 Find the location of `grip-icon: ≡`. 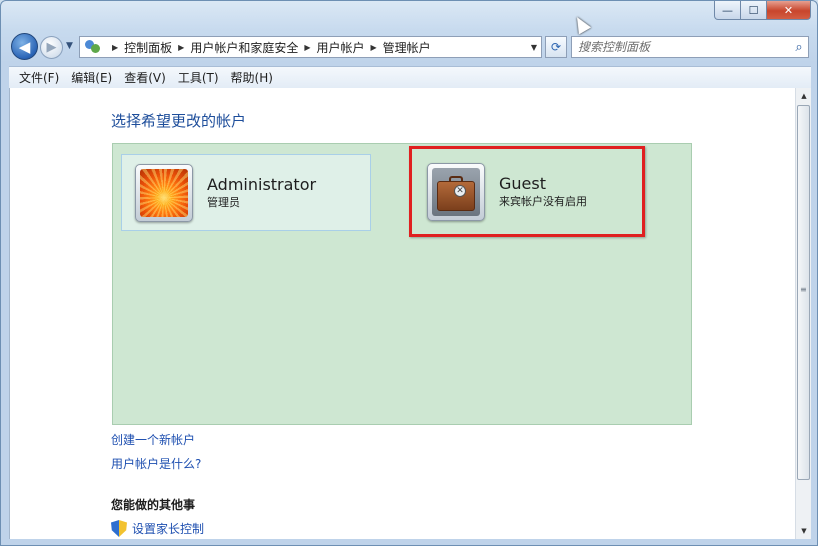

grip-icon: ≡ is located at coordinates (803, 289).